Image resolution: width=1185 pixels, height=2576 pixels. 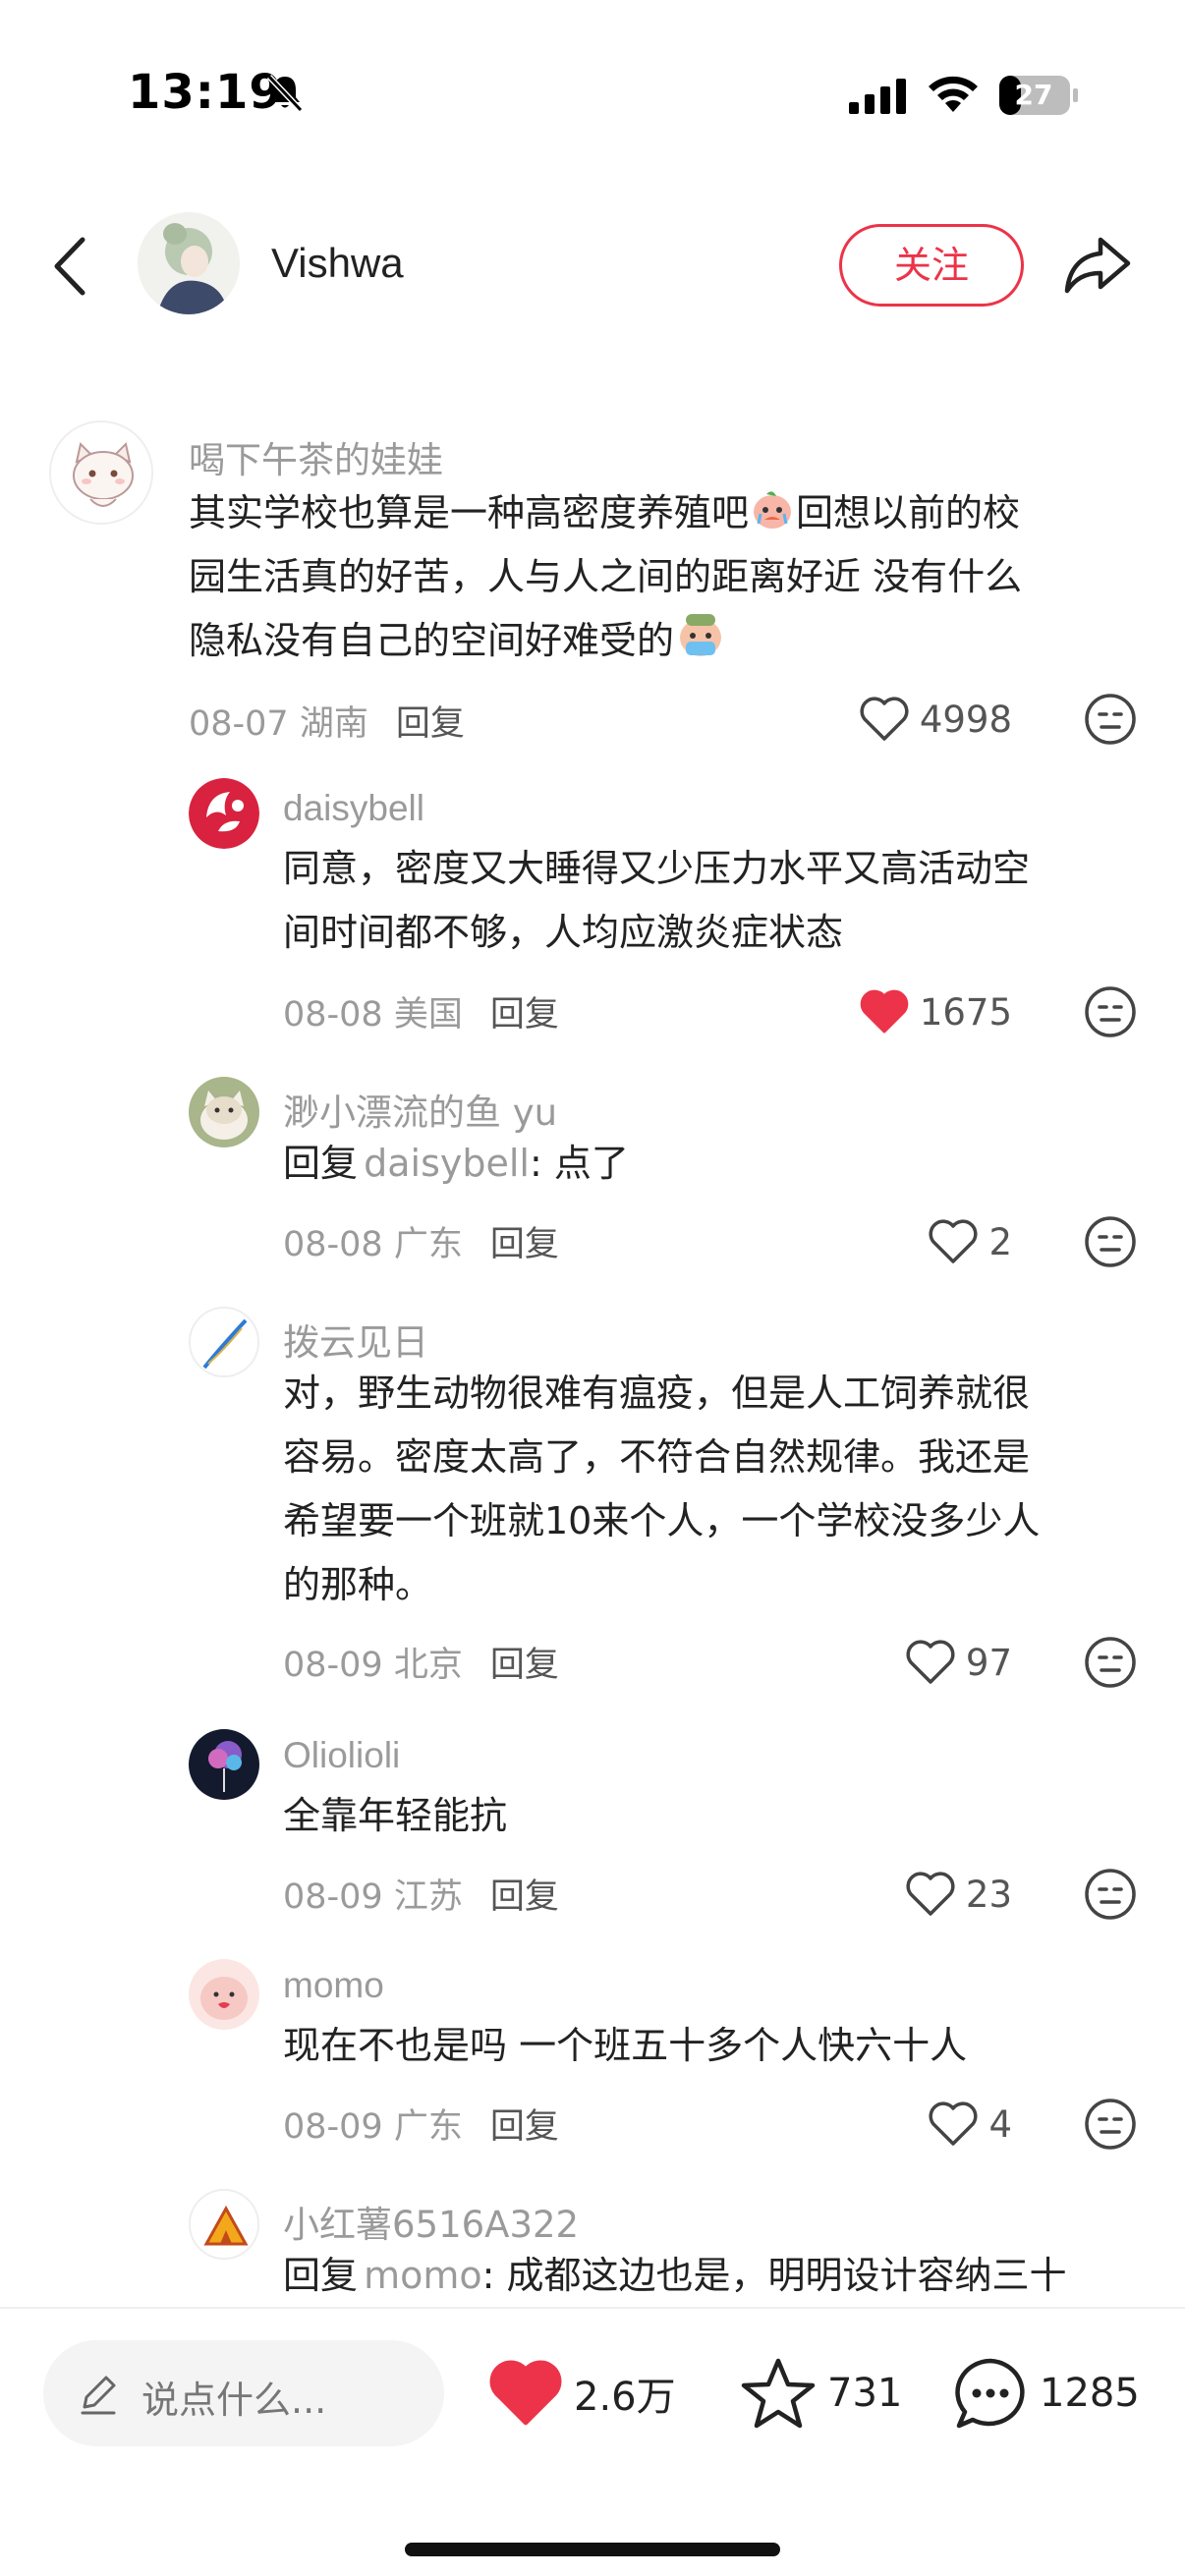 I want to click on comment-text-line: : 成都这边也是，明明设计容纳三十, so click(x=774, y=2275).